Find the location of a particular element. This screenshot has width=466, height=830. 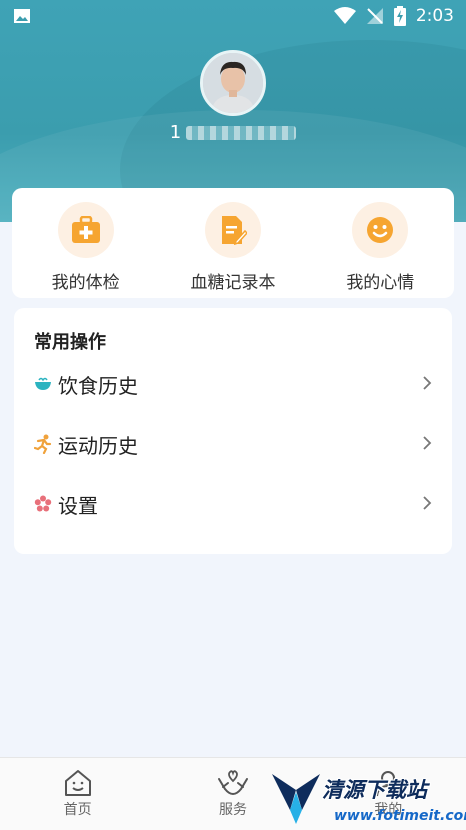

menu-item-exercise-history: 运动历史 is located at coordinates (233, 444).